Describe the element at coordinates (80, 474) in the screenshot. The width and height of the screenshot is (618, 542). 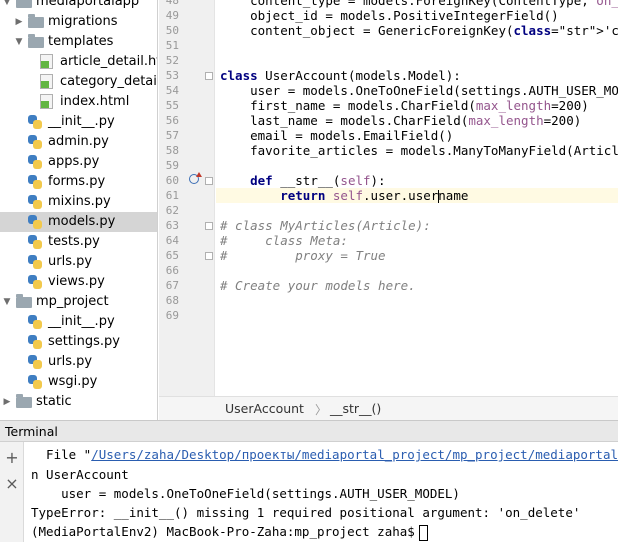
I see `terminal-line: n UserAccount` at that location.